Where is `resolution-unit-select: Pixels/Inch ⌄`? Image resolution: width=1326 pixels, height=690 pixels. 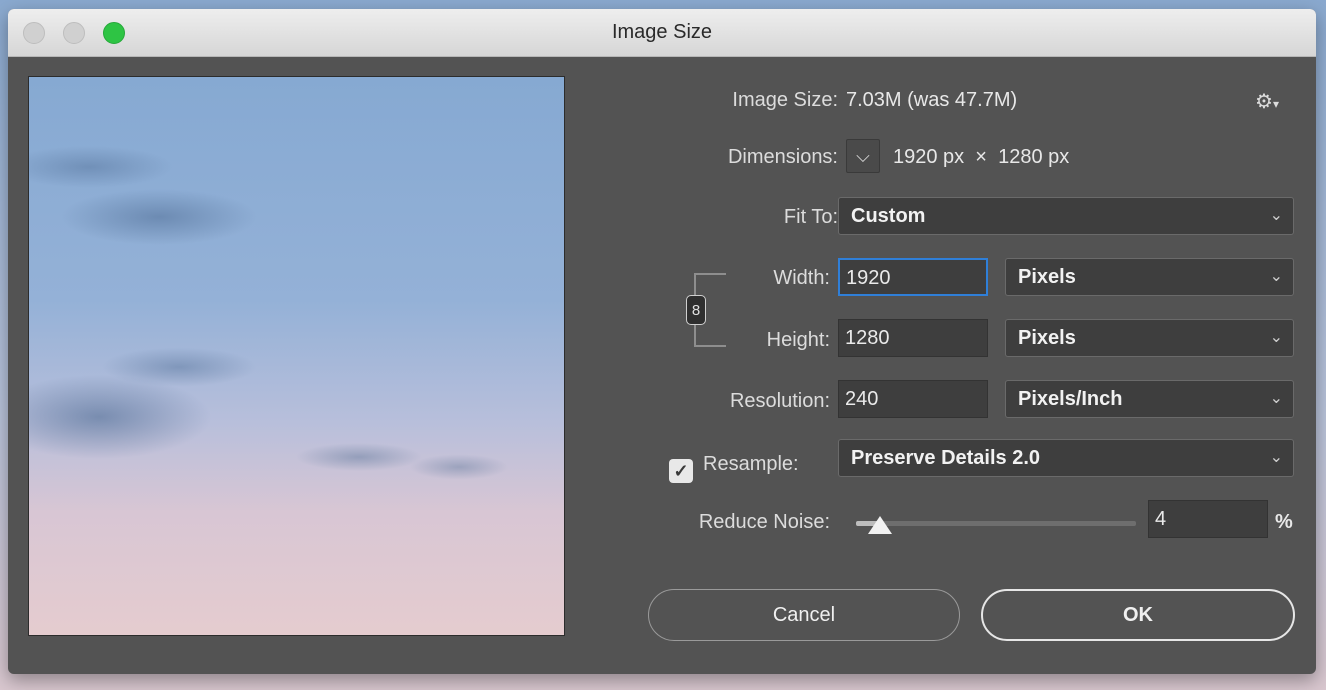 resolution-unit-select: Pixels/Inch ⌄ is located at coordinates (1149, 399).